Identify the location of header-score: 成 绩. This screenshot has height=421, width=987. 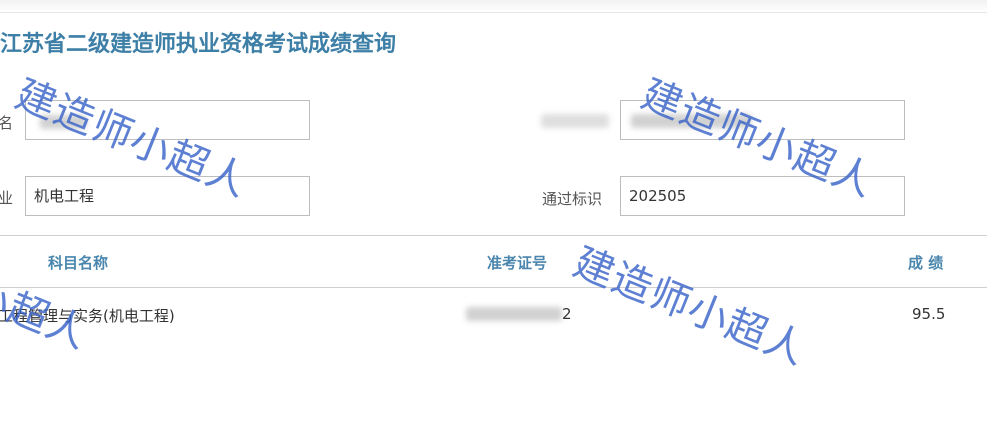
(926, 263).